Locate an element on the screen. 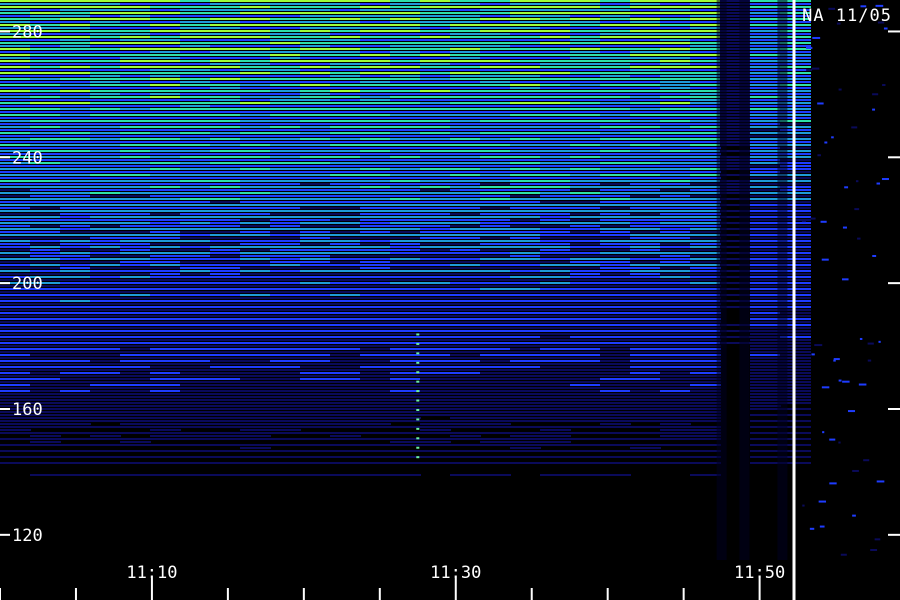 This screenshot has height=600, width=900. y-tick-label: 160 is located at coordinates (27, 410).